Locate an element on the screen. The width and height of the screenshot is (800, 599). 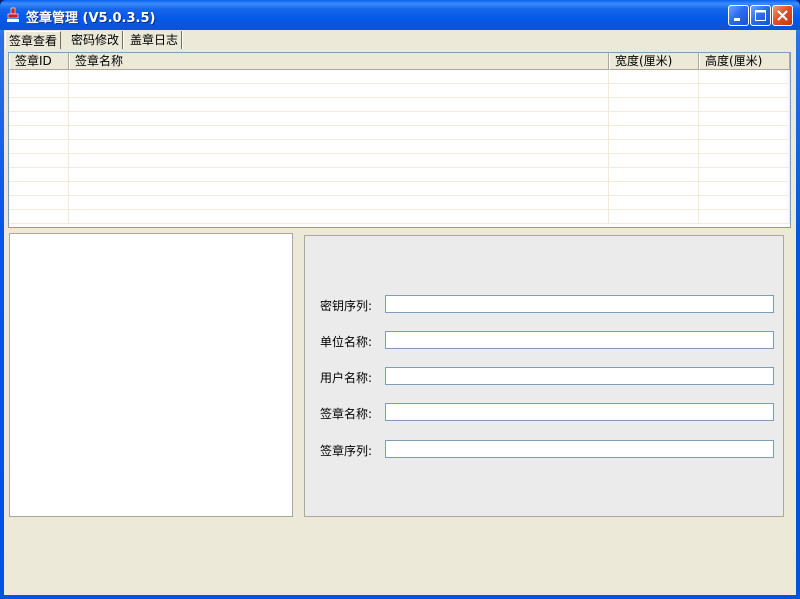
maximize-button is located at coordinates (760, 15).